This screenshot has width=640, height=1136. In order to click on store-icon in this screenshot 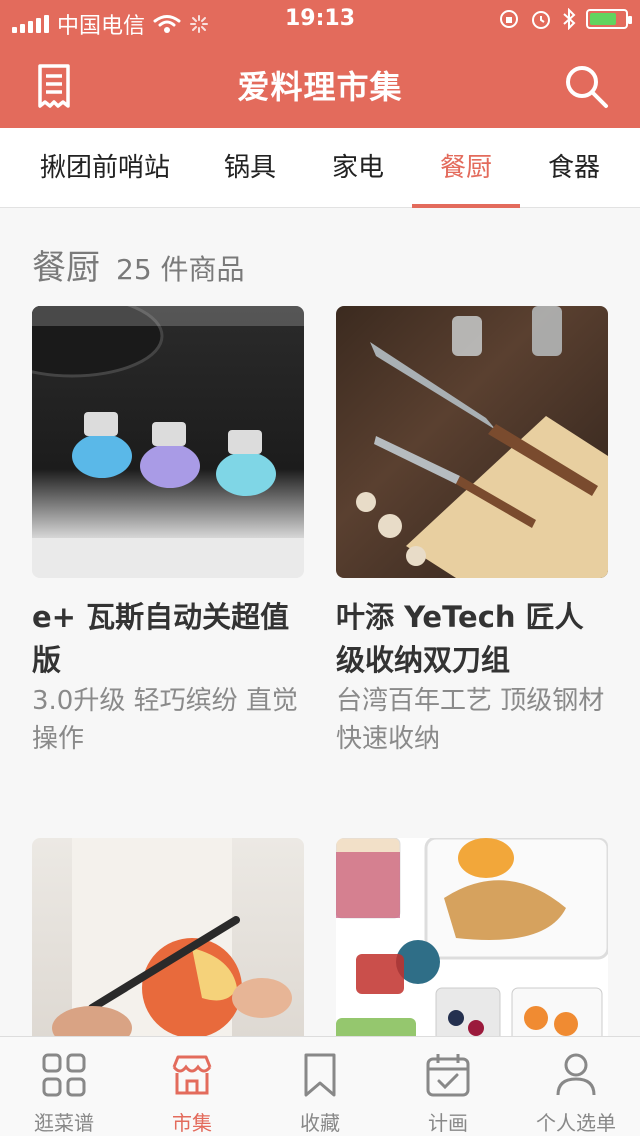, I will do `click(192, 1075)`.